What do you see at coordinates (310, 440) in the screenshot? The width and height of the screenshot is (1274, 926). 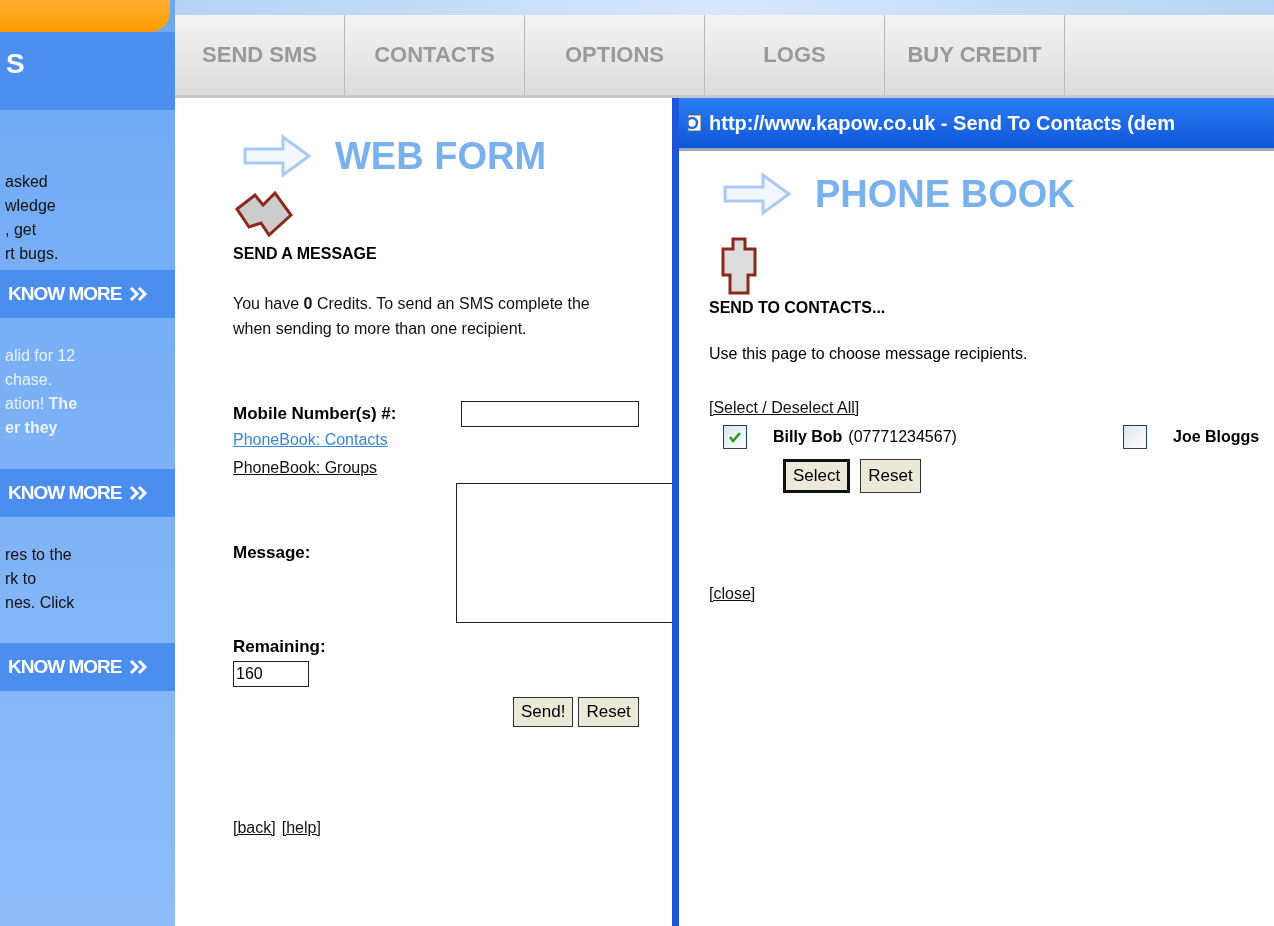 I see `phonebook-contacts-link: PhoneBook: Contacts` at bounding box center [310, 440].